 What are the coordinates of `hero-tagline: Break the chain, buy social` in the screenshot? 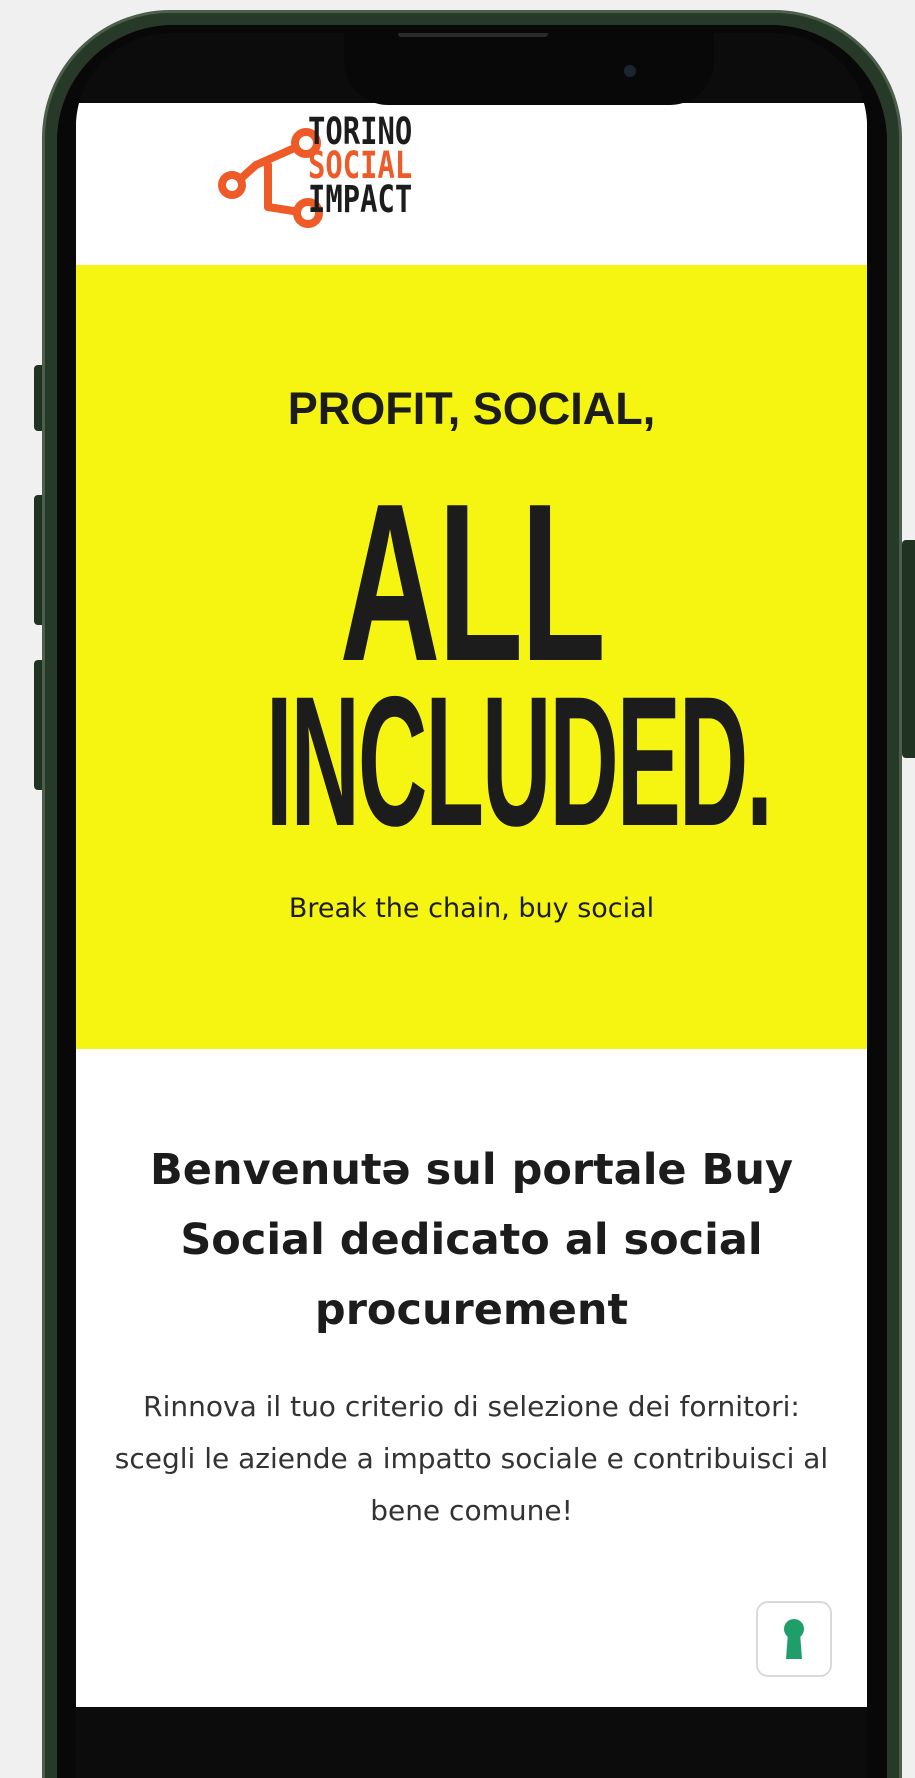 It's located at (471, 908).